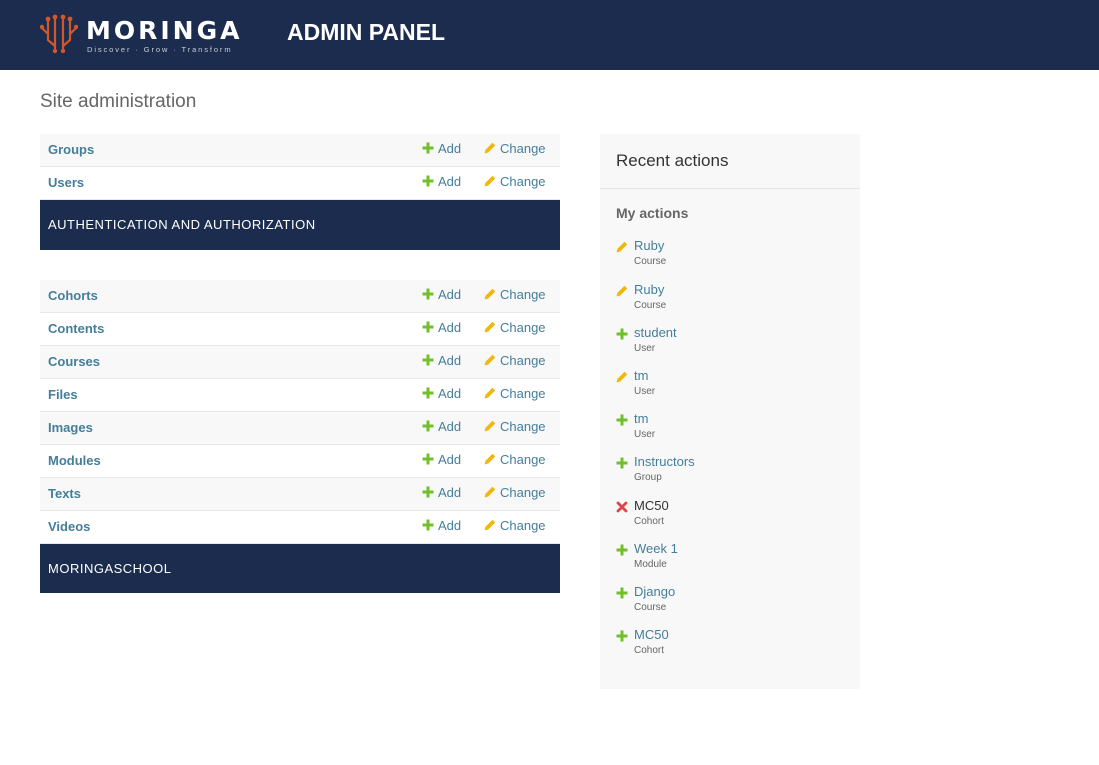  I want to click on page-title: Site administration, so click(118, 101).